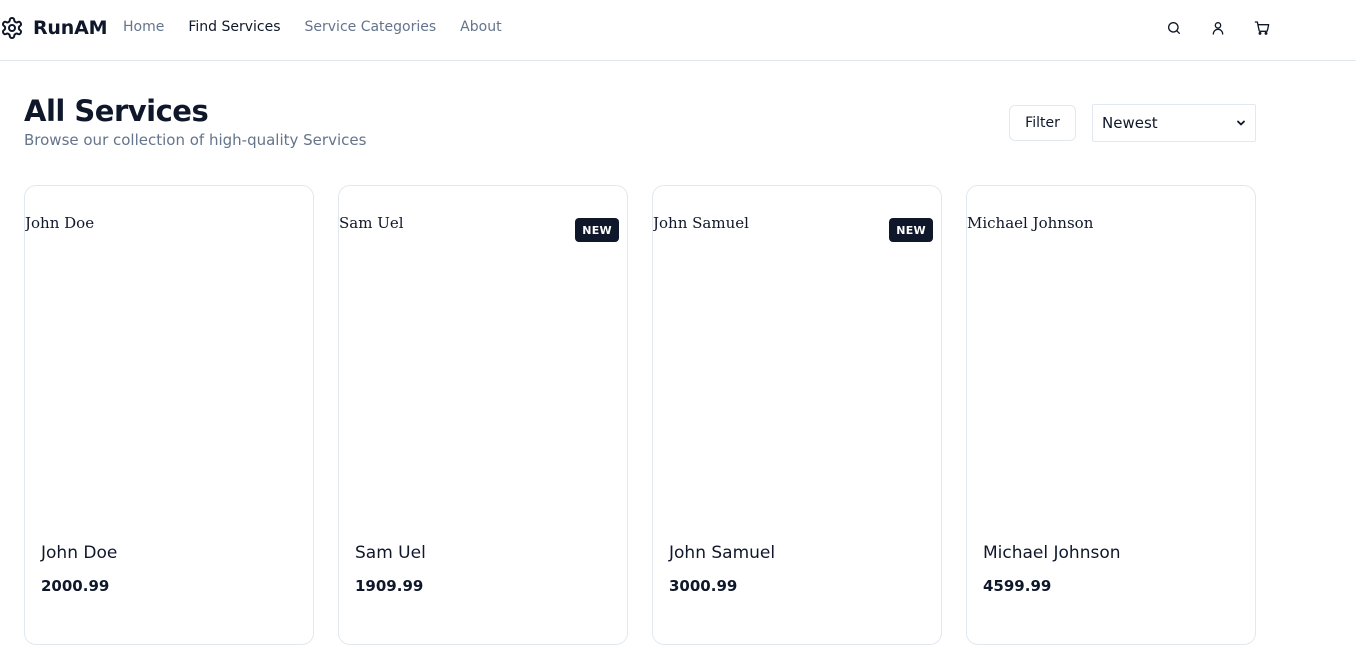  Describe the element at coordinates (1130, 123) in the screenshot. I see `sort-selected-value: Newest` at that location.